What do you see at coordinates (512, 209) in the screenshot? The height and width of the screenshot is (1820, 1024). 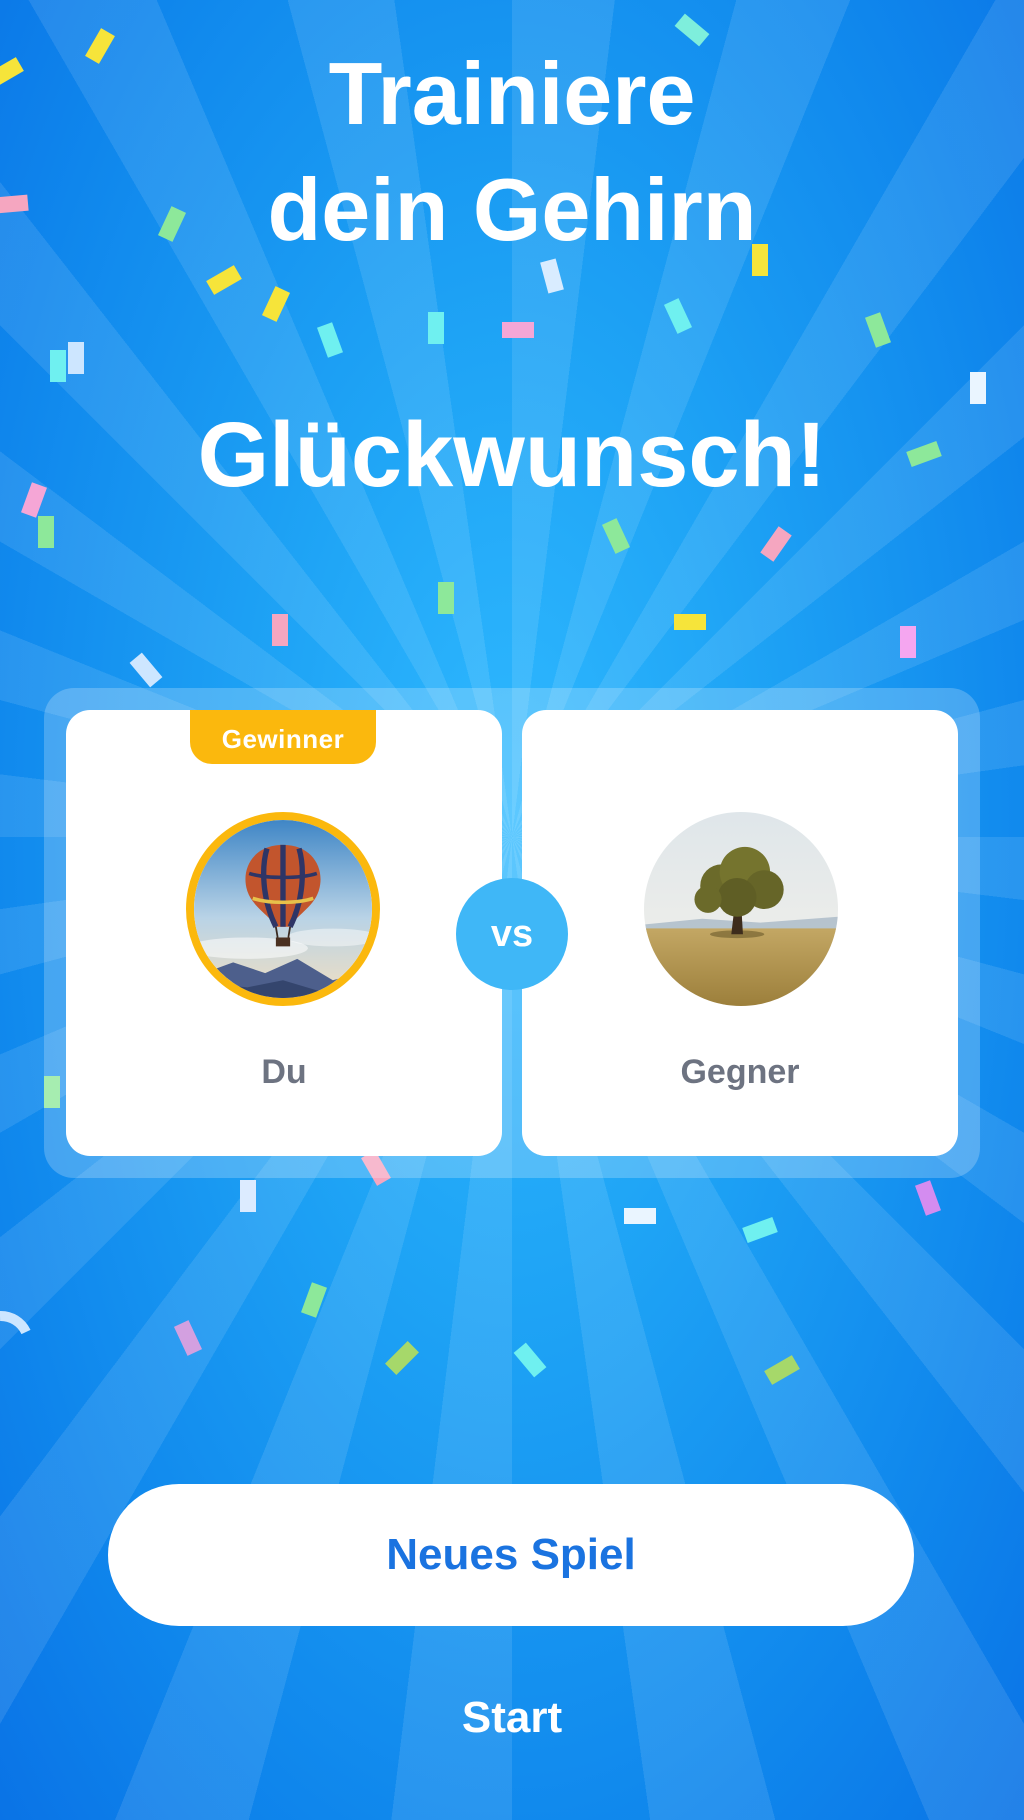 I see `title-line-2: dein Gehirn` at bounding box center [512, 209].